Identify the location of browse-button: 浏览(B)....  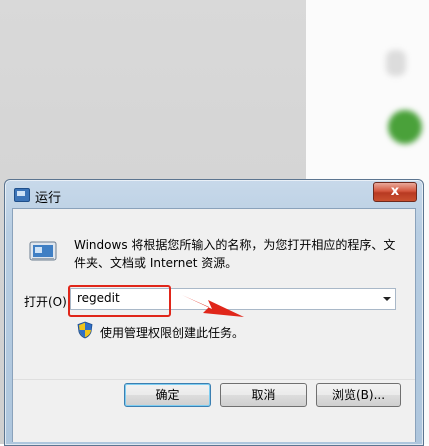
(358, 395).